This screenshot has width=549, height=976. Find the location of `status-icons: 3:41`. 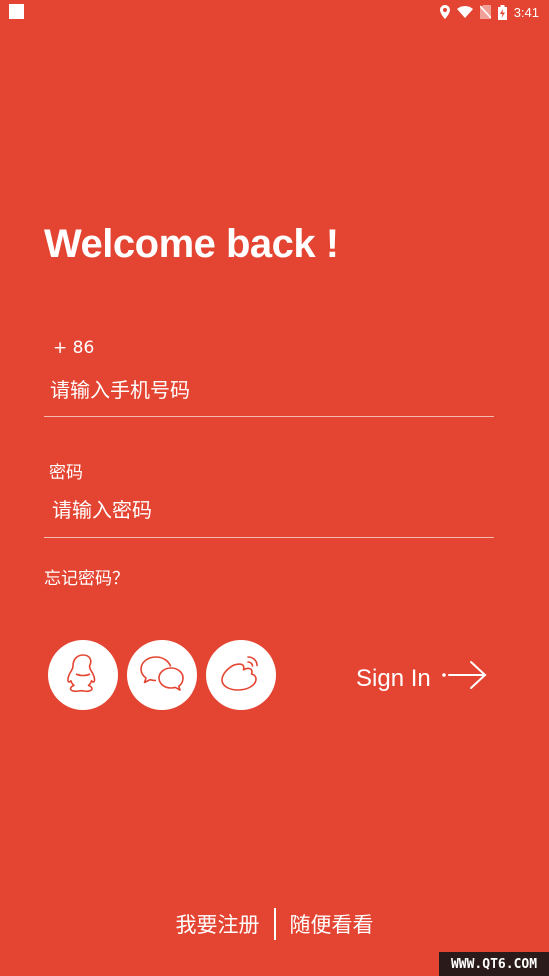

status-icons: 3:41 is located at coordinates (489, 12).